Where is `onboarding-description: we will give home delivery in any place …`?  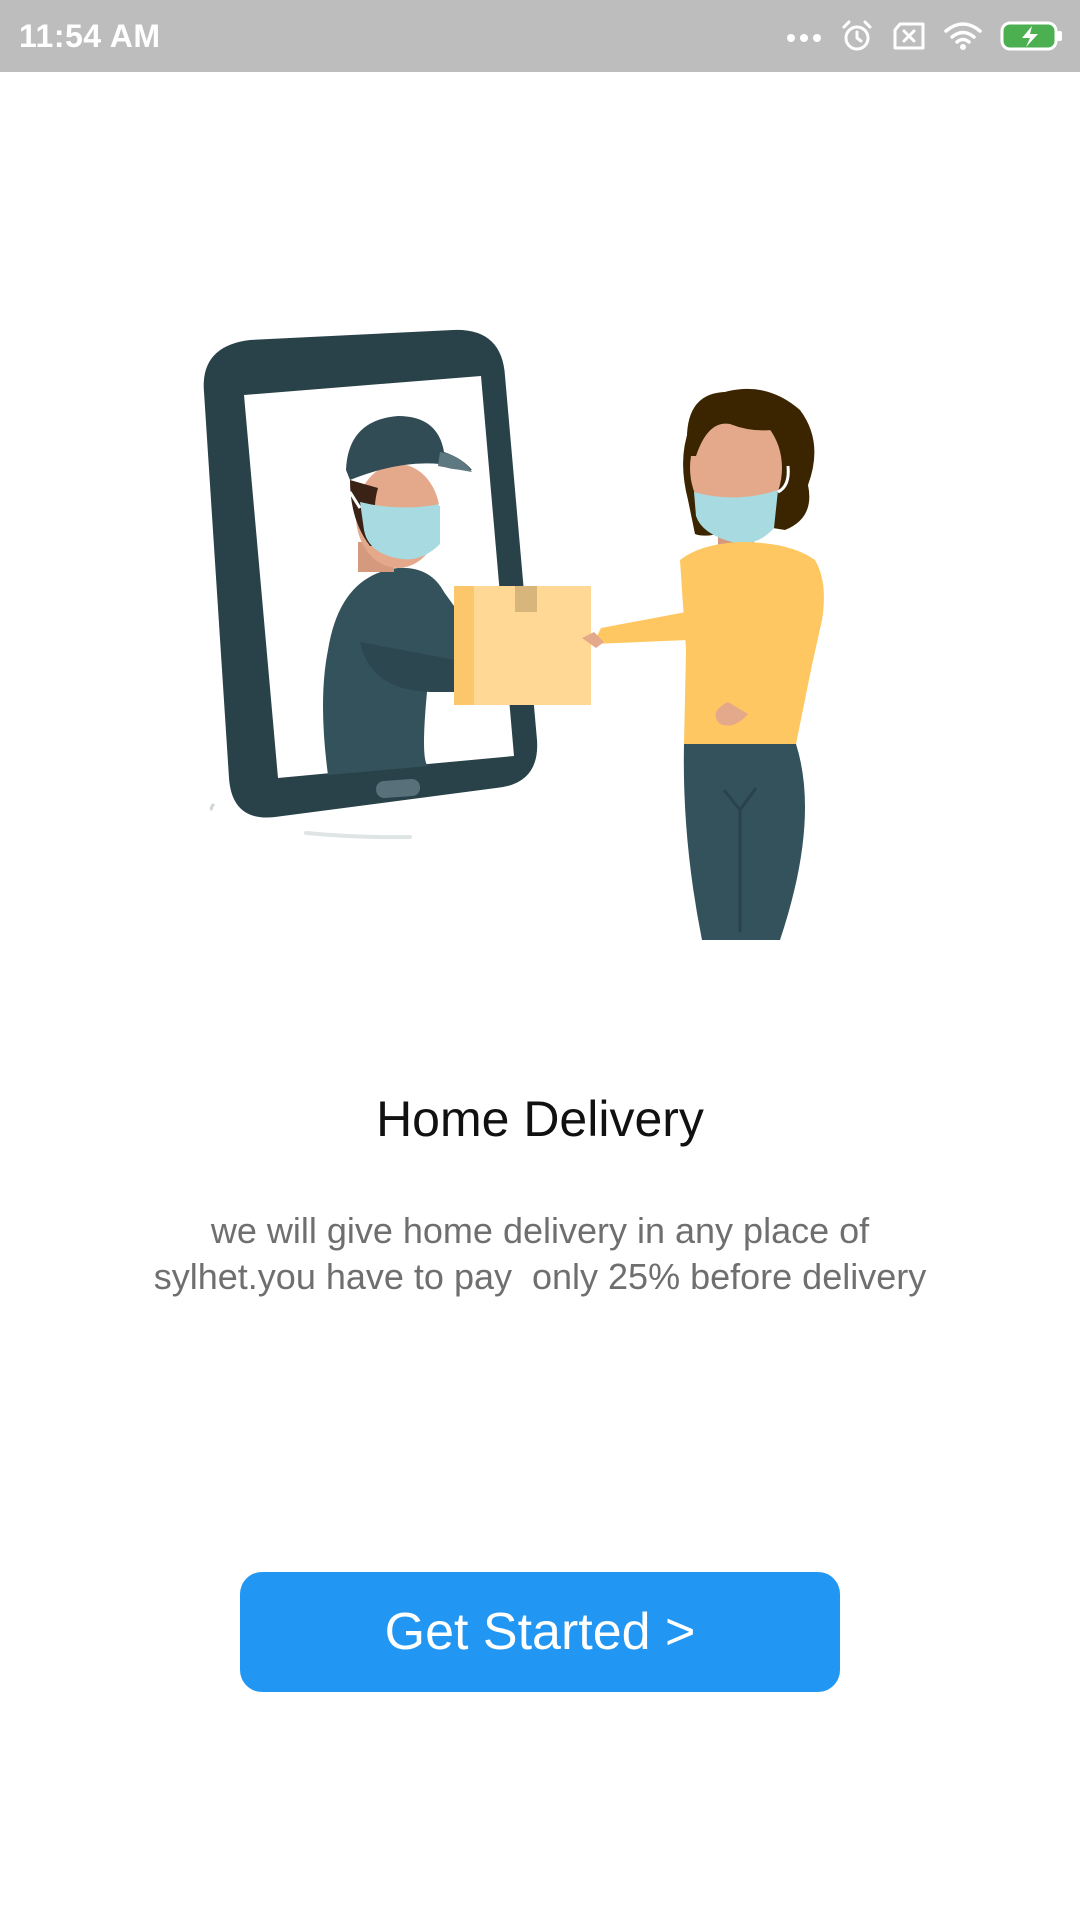 onboarding-description: we will give home delivery in any place … is located at coordinates (540, 1254).